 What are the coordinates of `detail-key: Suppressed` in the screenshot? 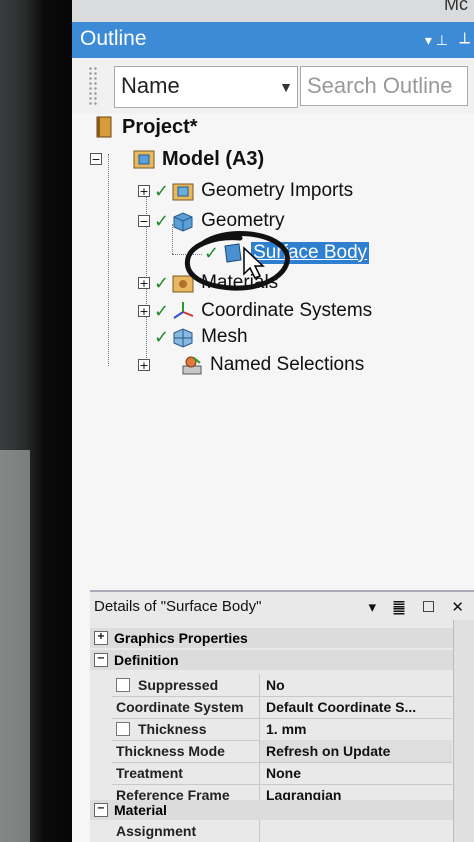 It's located at (178, 685).